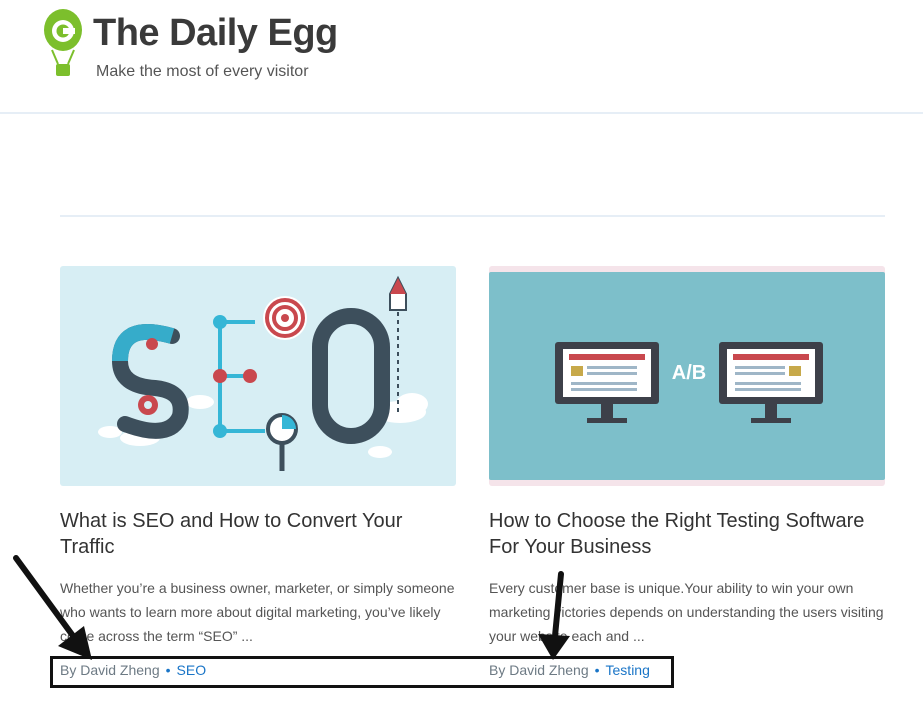 The image size is (923, 710). I want to click on post-image-ab-testing: A/B, so click(687, 376).